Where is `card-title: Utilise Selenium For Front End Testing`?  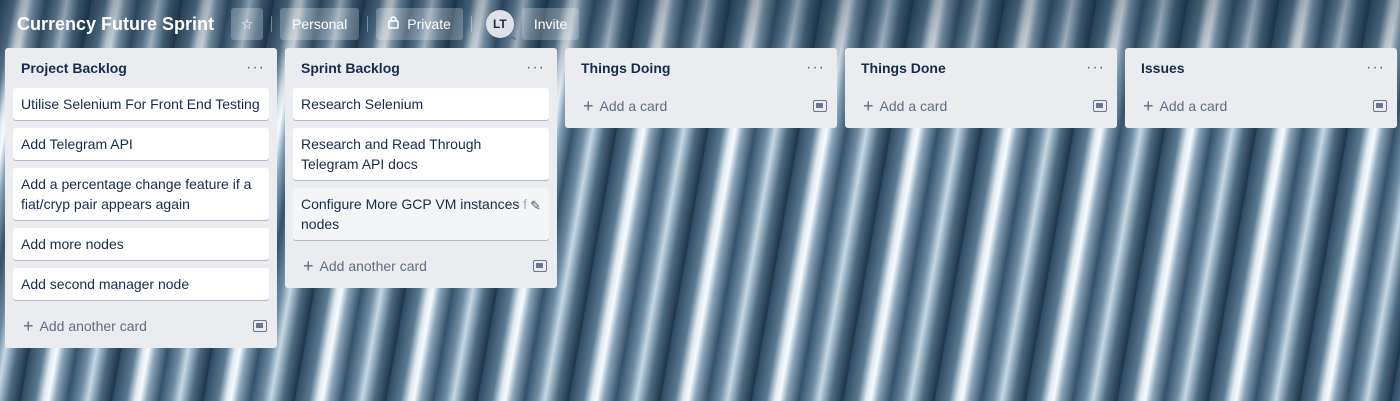
card-title: Utilise Selenium For Front End Testing is located at coordinates (140, 104).